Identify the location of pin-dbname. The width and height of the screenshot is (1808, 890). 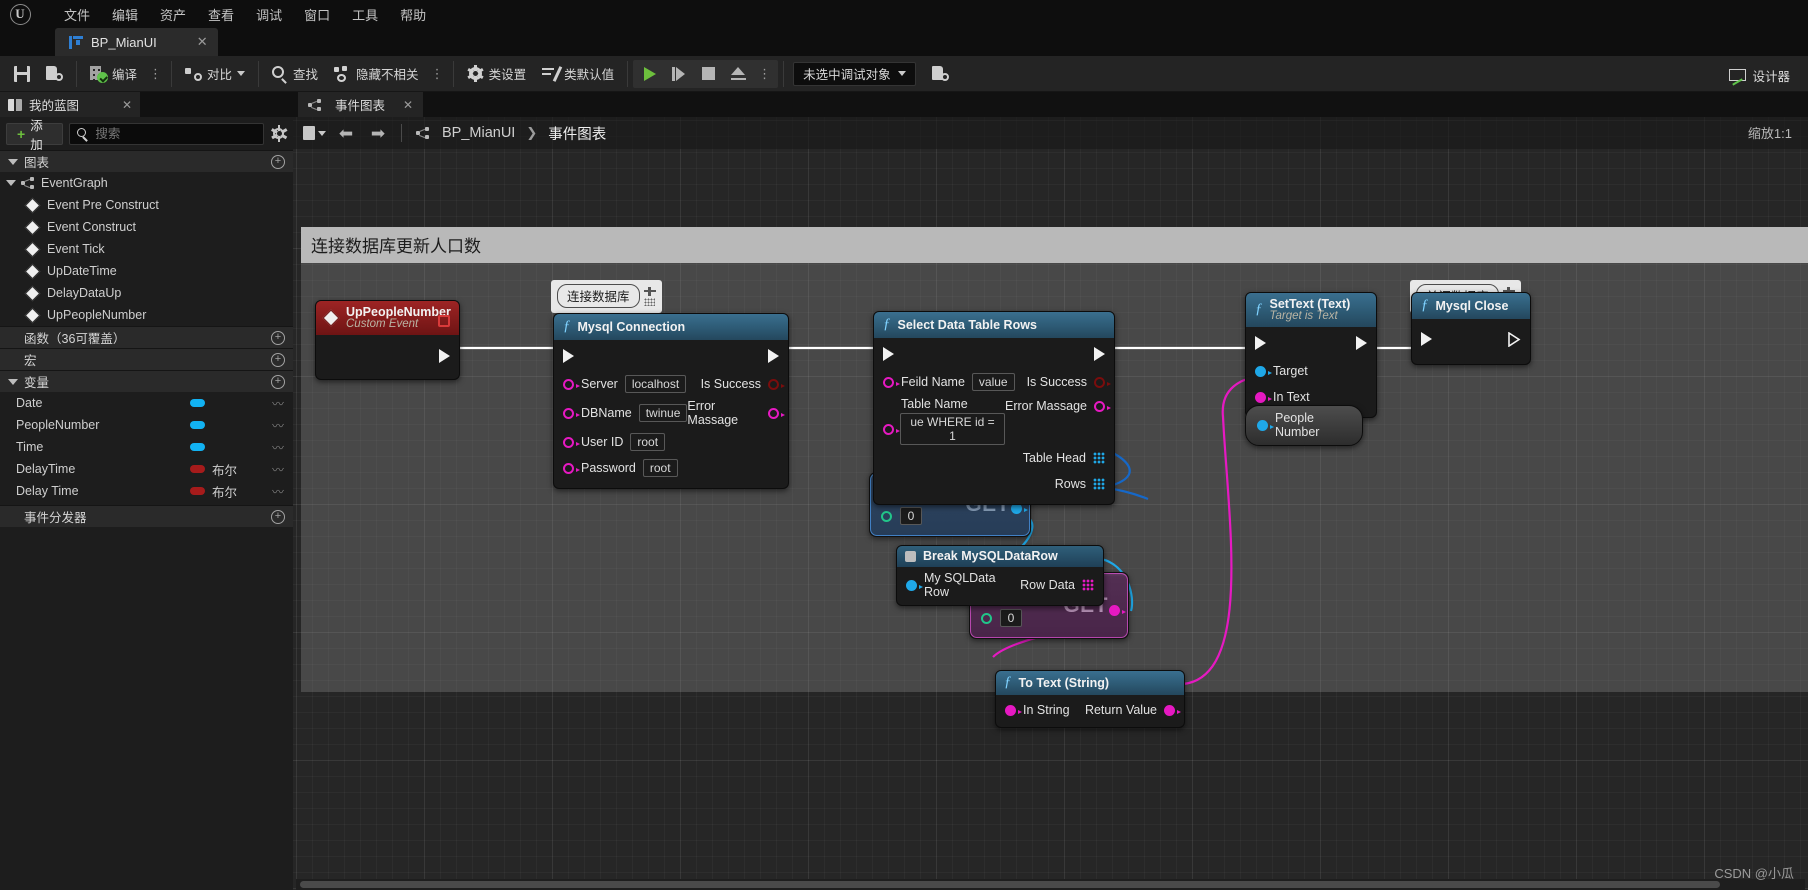
(571, 413).